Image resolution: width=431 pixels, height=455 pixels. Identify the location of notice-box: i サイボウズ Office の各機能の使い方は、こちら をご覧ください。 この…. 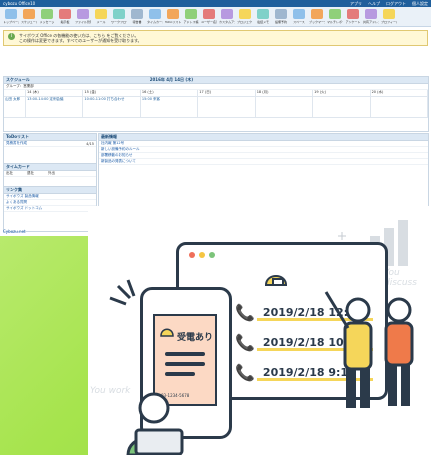
(215, 38).